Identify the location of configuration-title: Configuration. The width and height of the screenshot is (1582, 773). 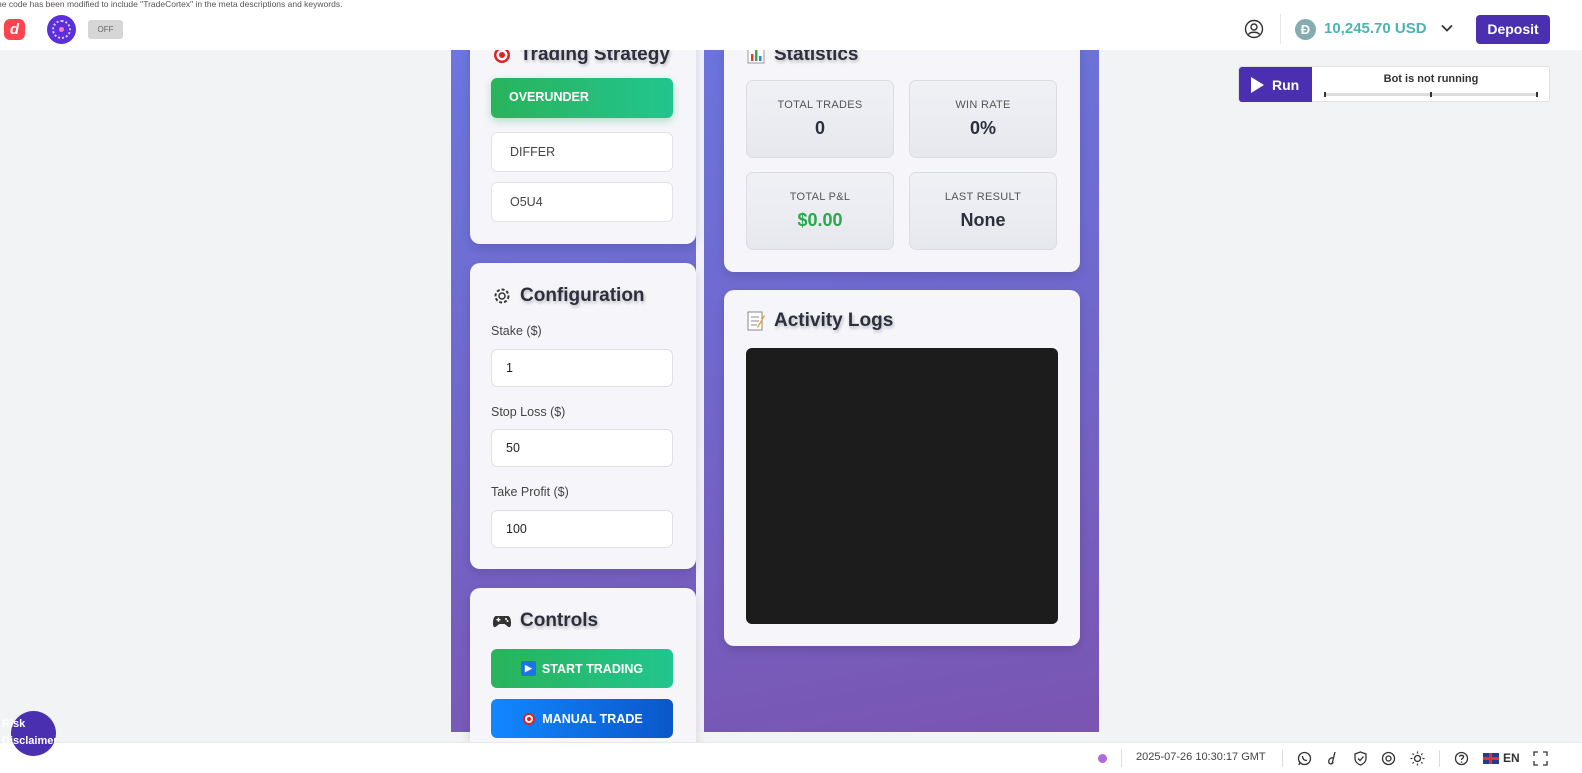
(568, 296).